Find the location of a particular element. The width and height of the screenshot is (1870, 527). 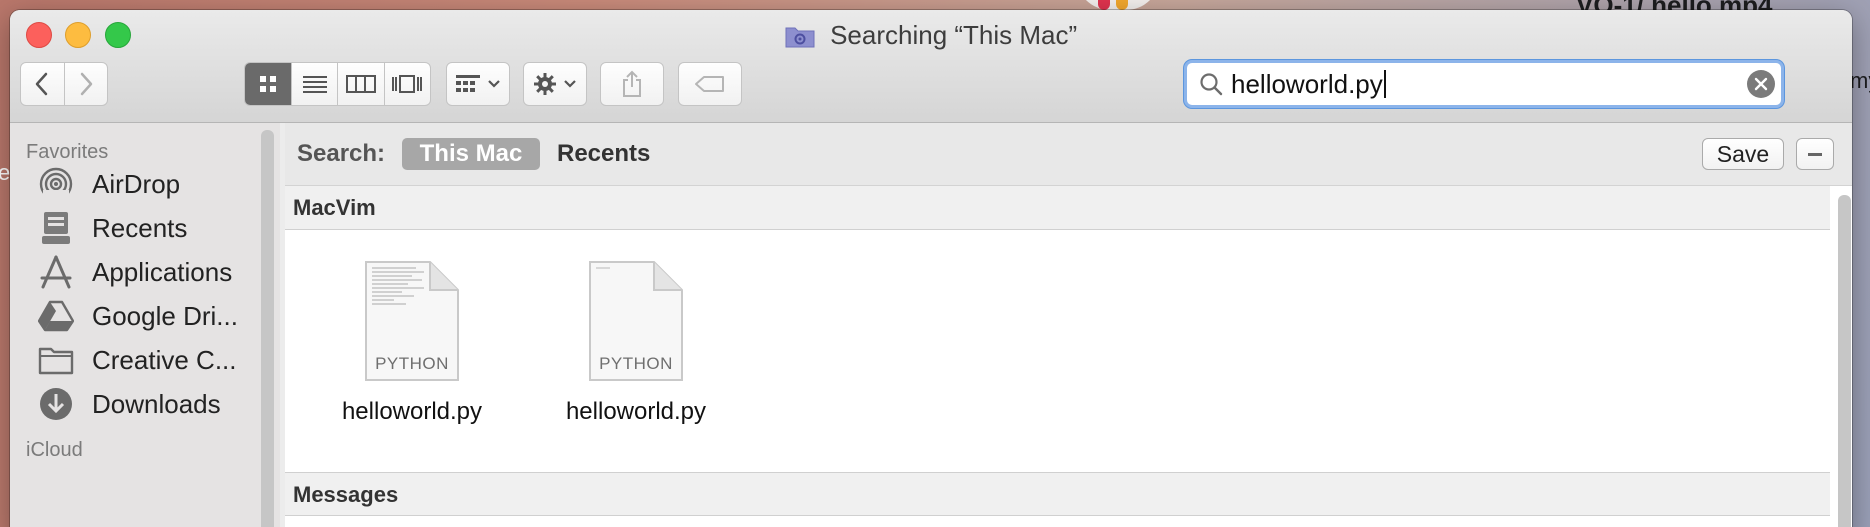

text-cursor is located at coordinates (1384, 84).